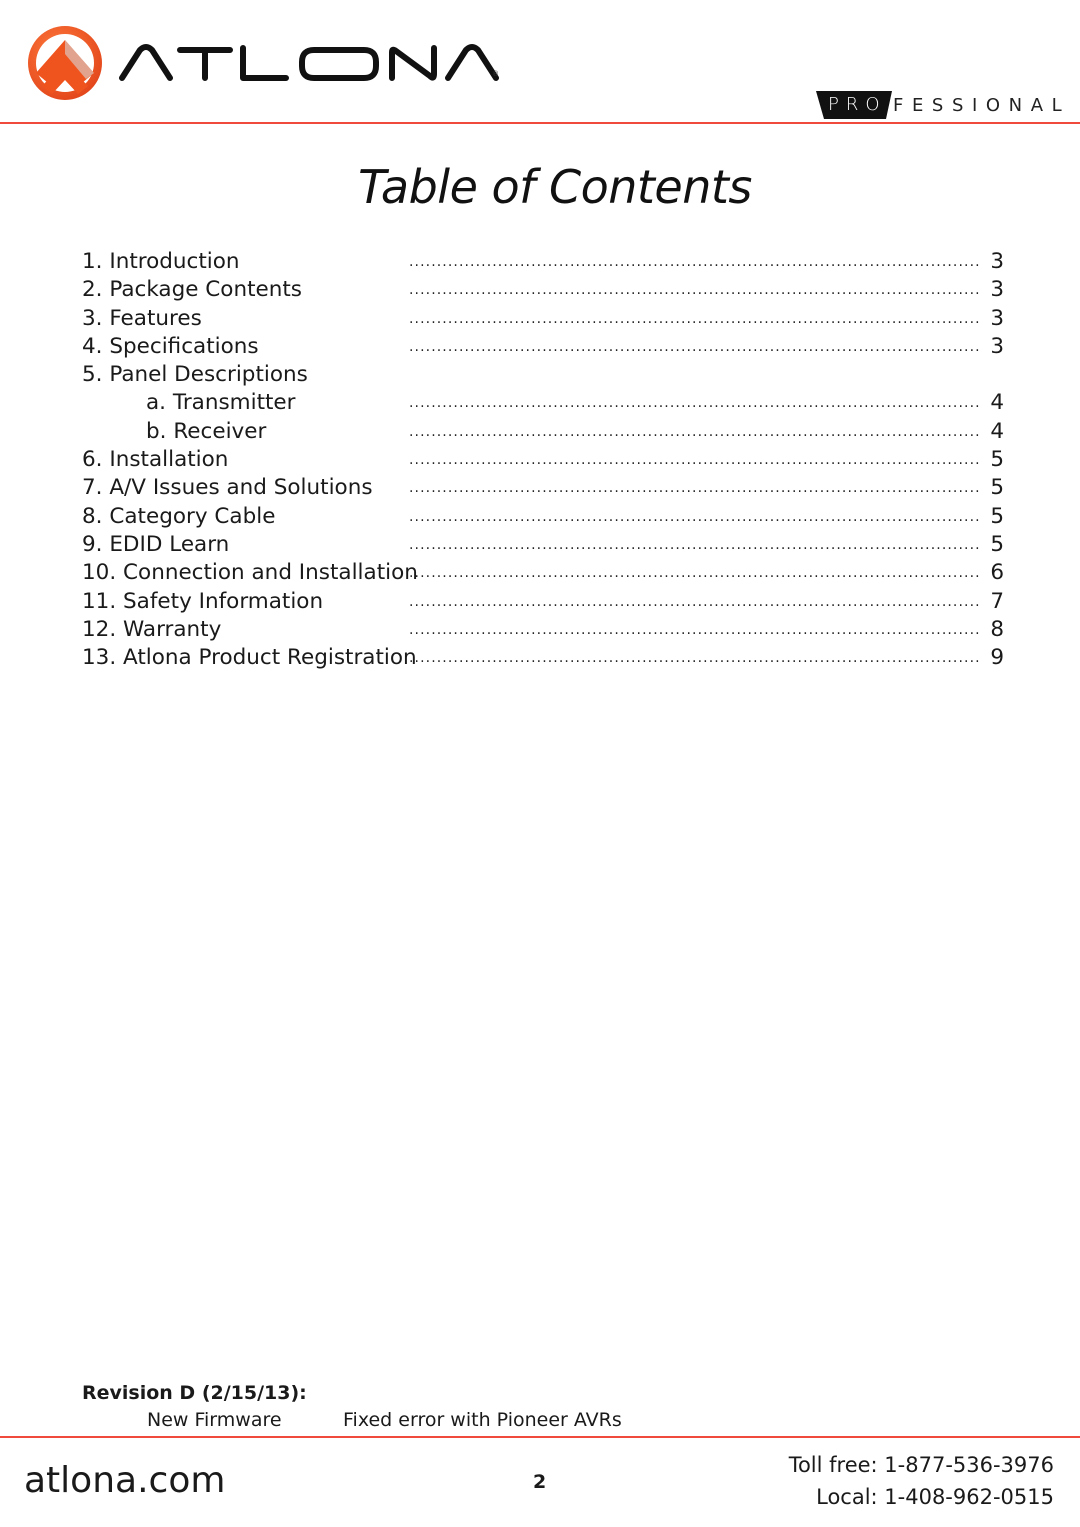  What do you see at coordinates (170, 346) in the screenshot?
I see `toc-entry-label: 4. Specifications` at bounding box center [170, 346].